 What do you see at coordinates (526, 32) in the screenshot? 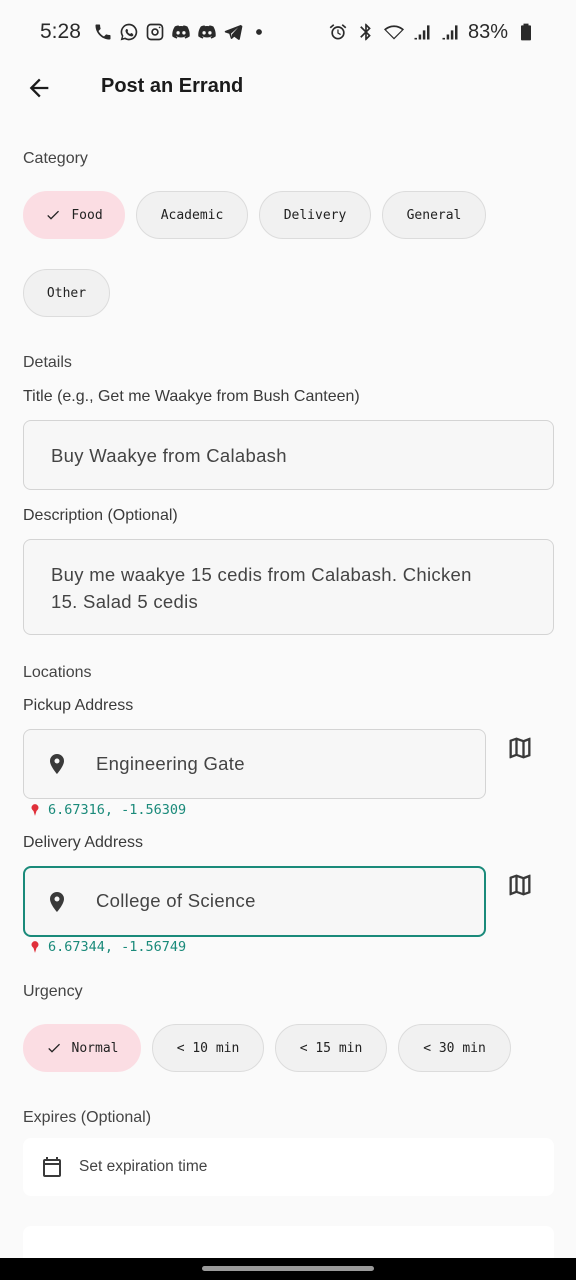
I see `battery-icon` at bounding box center [526, 32].